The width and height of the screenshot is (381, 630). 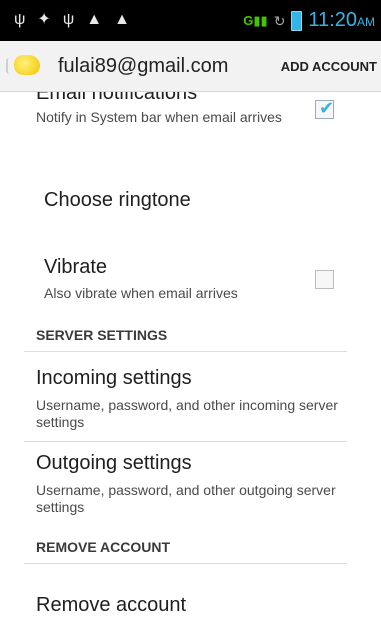 What do you see at coordinates (279, 21) in the screenshot?
I see `sync-icon: ↻` at bounding box center [279, 21].